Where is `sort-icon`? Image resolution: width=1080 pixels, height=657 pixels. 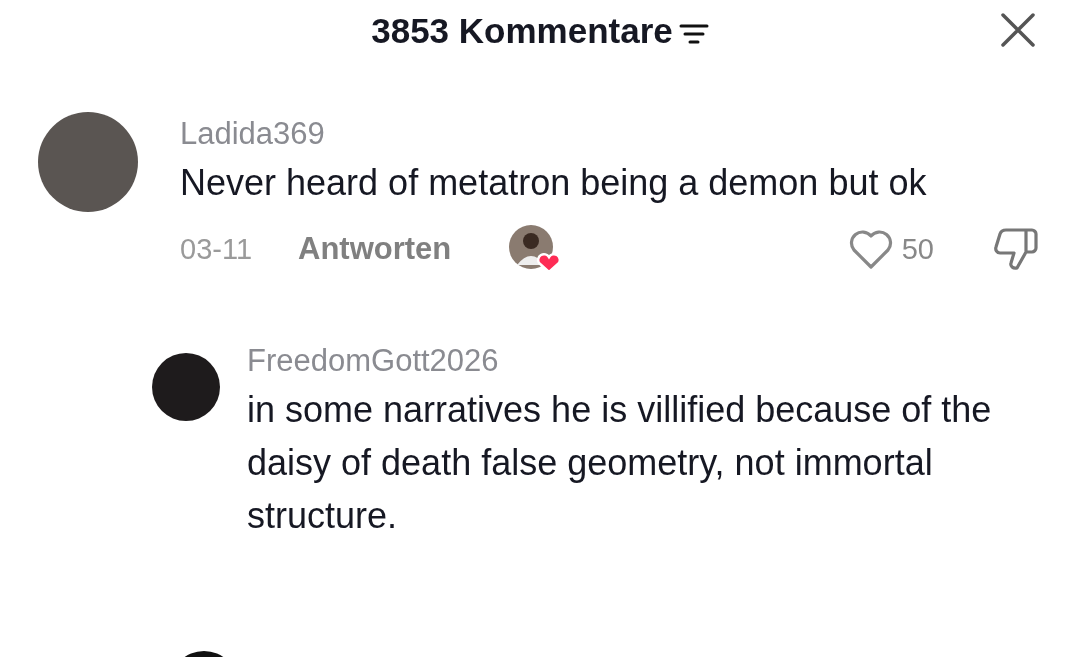
sort-icon is located at coordinates (693, 34).